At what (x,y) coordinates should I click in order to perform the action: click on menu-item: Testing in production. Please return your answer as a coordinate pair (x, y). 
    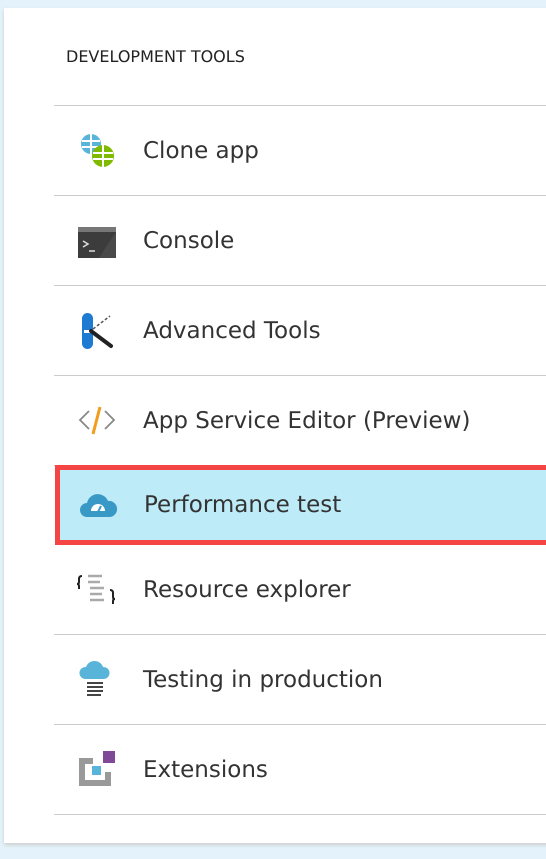
    Looking at the image, I should click on (300, 680).